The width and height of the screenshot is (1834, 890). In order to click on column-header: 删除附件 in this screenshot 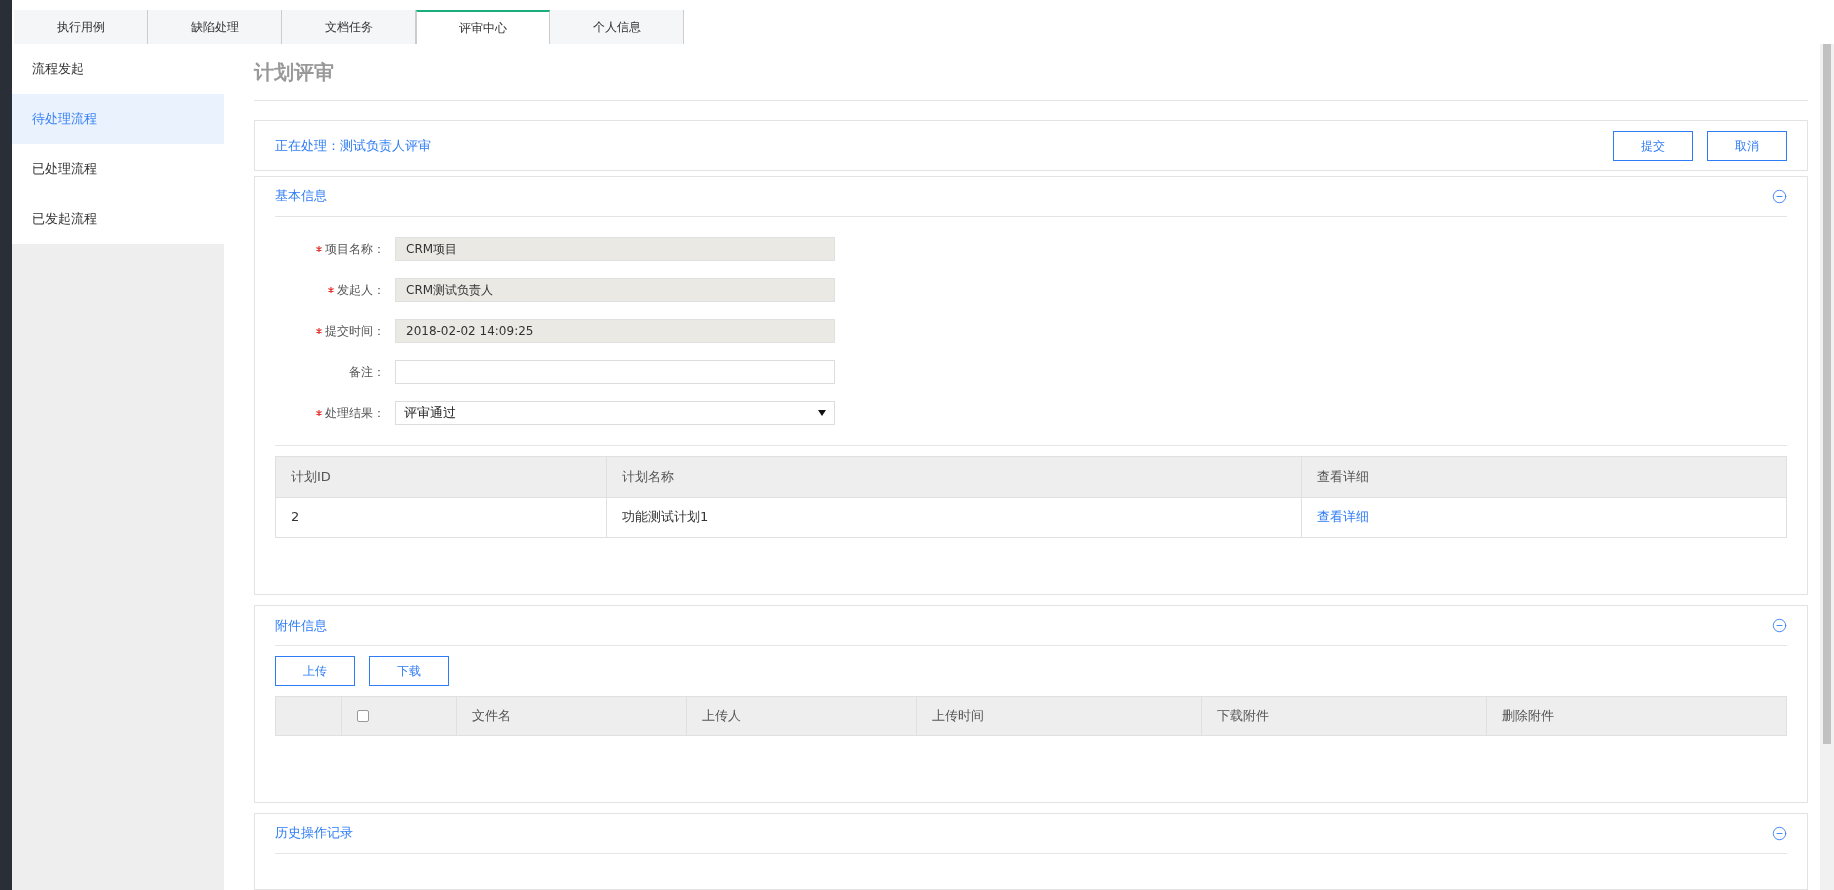, I will do `click(1636, 715)`.